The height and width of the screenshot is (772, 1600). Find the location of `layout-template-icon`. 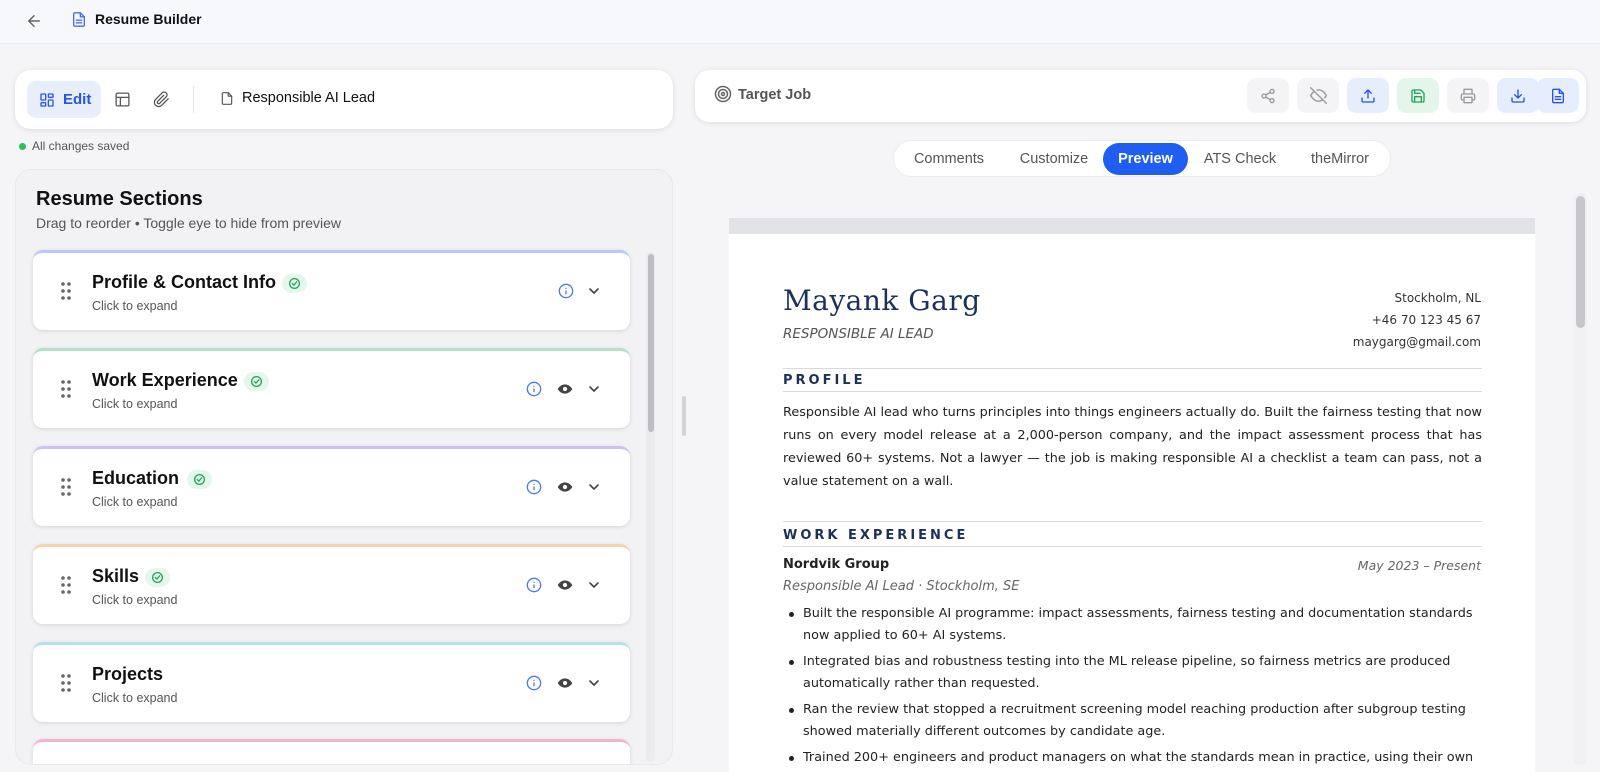

layout-template-icon is located at coordinates (122, 99).